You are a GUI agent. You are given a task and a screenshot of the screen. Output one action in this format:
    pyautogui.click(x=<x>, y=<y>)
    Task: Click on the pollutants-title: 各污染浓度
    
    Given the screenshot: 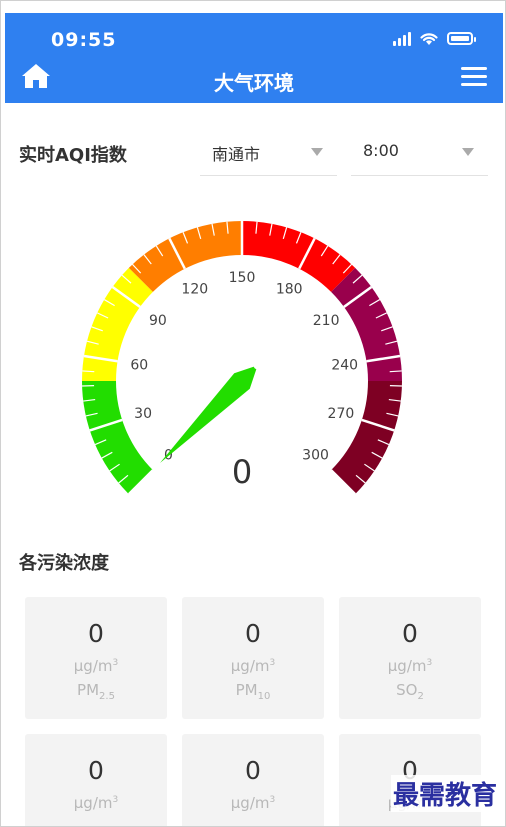 What is the action you would take?
    pyautogui.click(x=64, y=563)
    